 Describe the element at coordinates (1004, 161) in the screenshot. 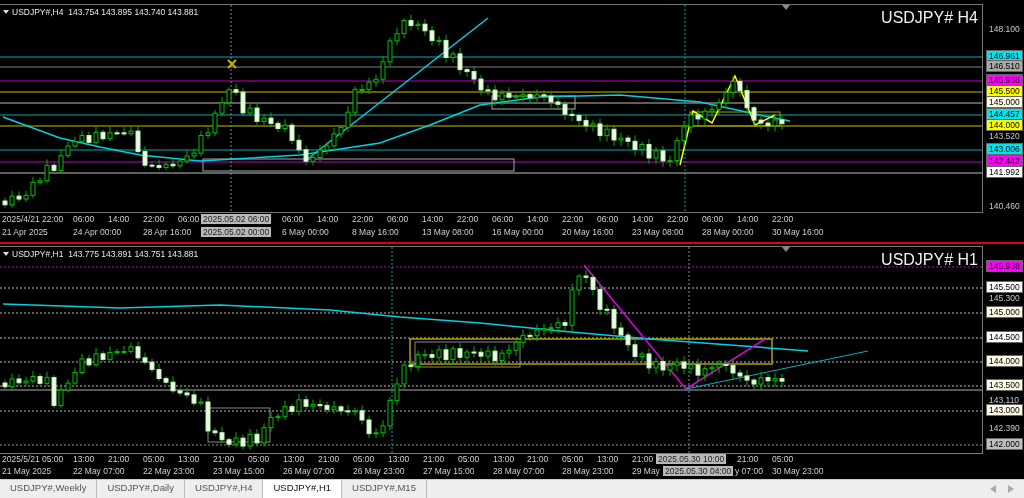

I see `price-tag: 142.442` at that location.